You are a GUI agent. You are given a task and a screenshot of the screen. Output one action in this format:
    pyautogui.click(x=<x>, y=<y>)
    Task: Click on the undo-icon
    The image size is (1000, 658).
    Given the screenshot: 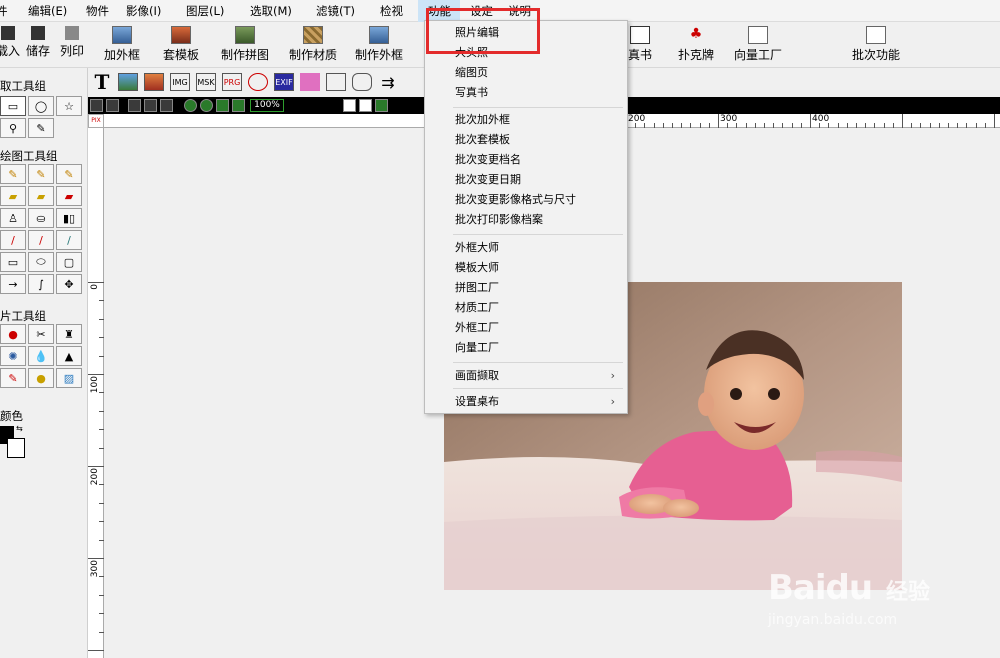 What is the action you would take?
    pyautogui.click(x=96, y=105)
    